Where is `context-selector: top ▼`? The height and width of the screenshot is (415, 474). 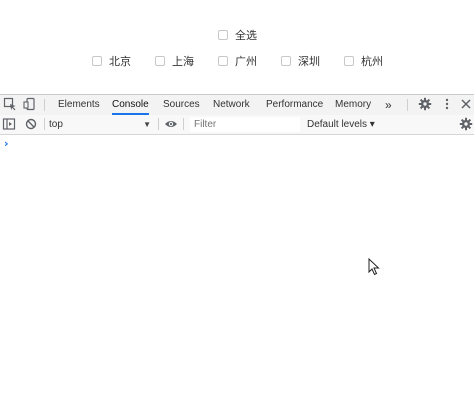
context-selector: top ▼ is located at coordinates (102, 124).